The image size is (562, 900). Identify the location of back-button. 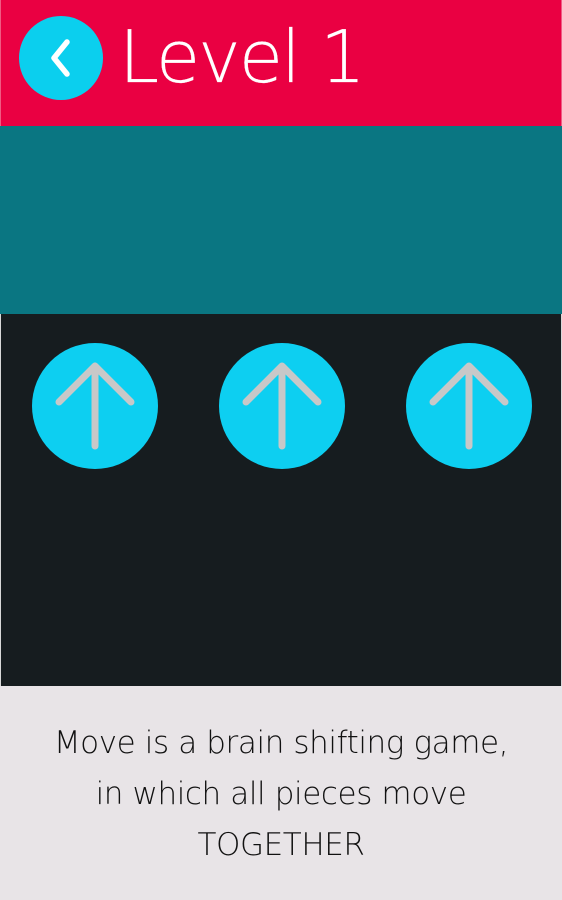
(61, 58).